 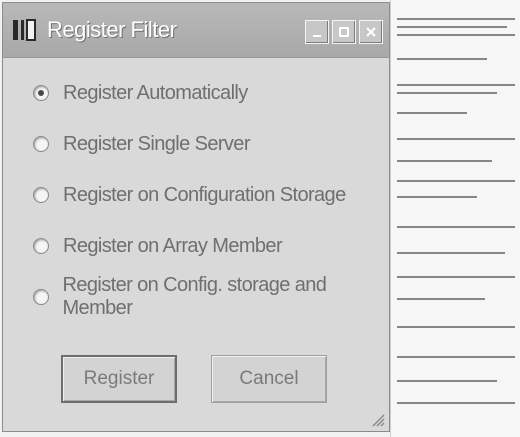 I want to click on resize-grip-icon, so click(x=377, y=419).